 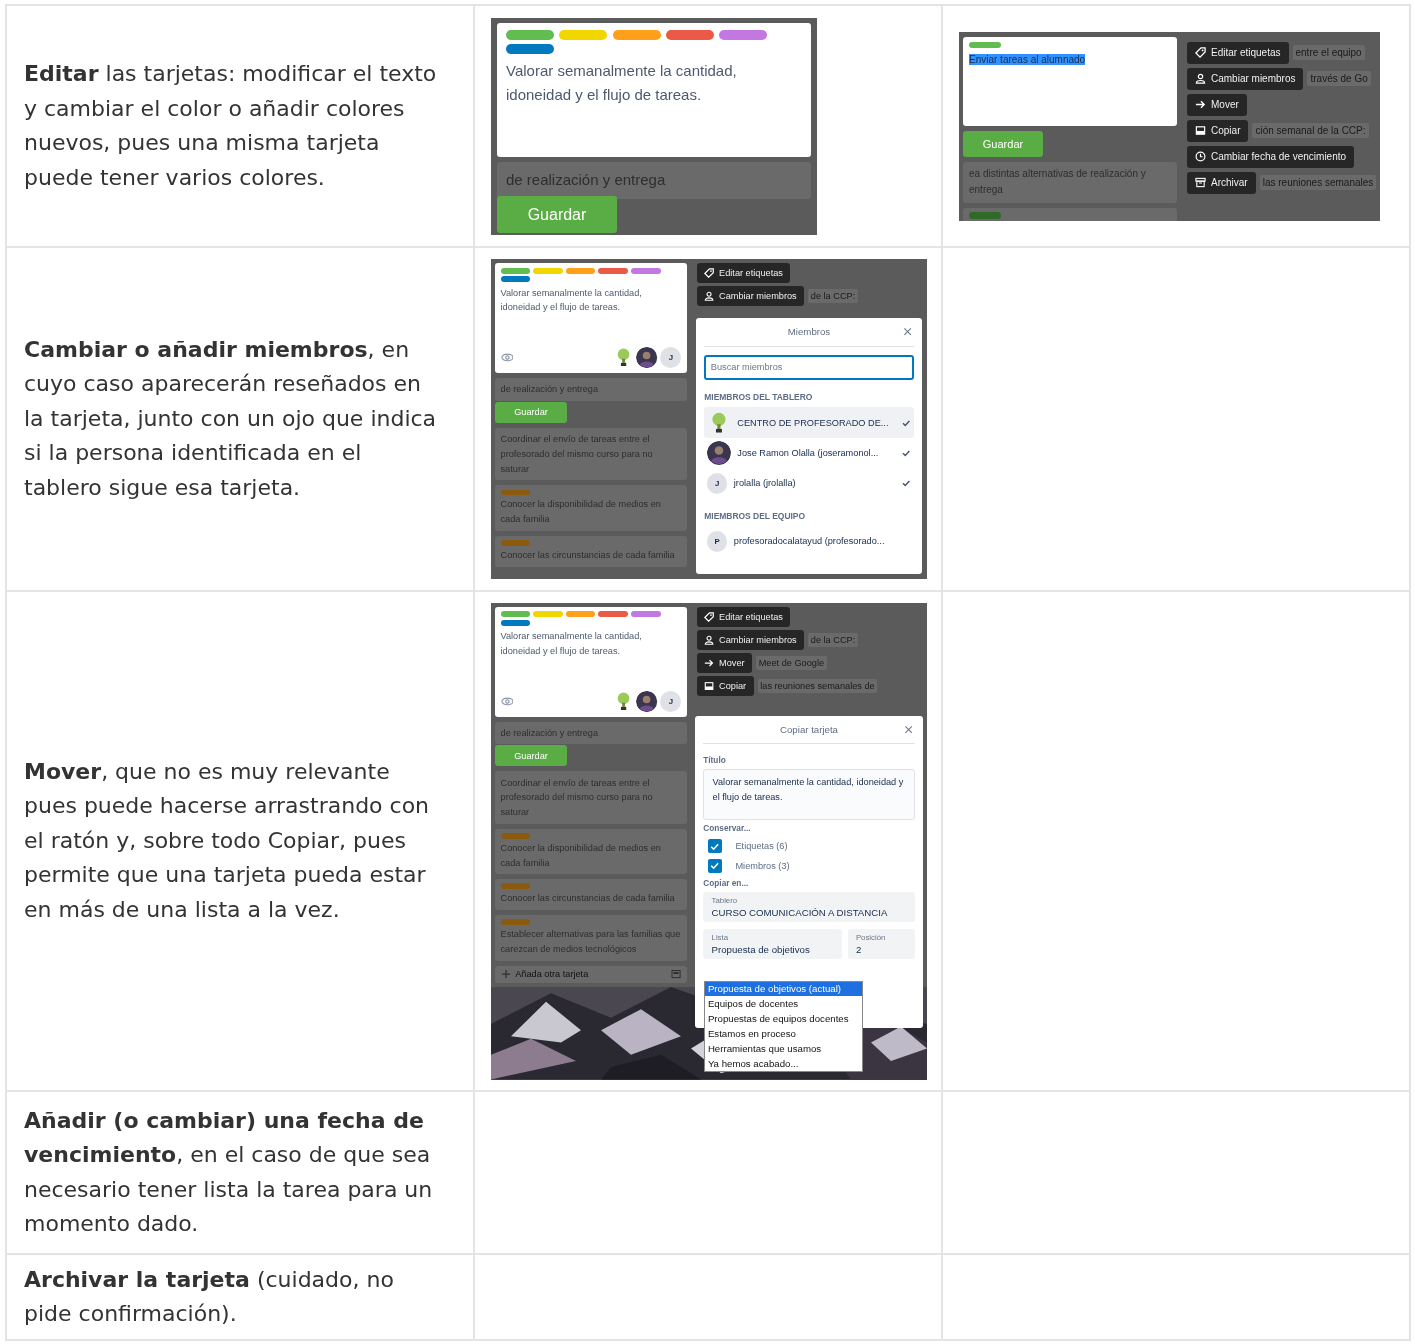 I want to click on dropdown-option: Estamos en proceso, so click(x=783, y=1034).